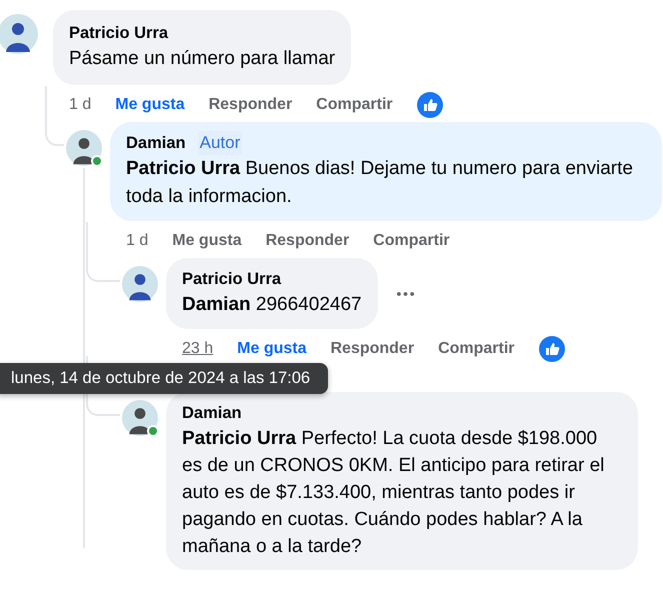 The image size is (663, 590). I want to click on date-tooltip: lunes, 14 de octubre de 2024 a las 17:06, so click(164, 378).